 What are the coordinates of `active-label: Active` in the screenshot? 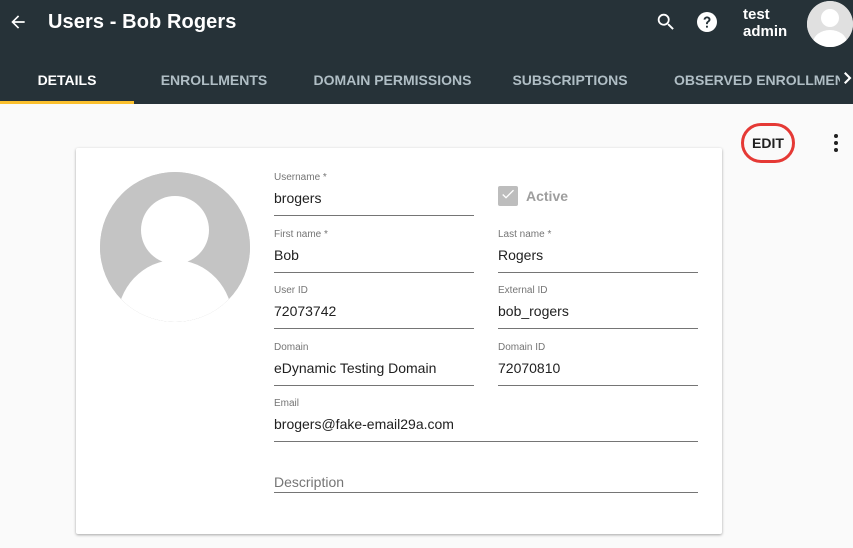 It's located at (547, 196).